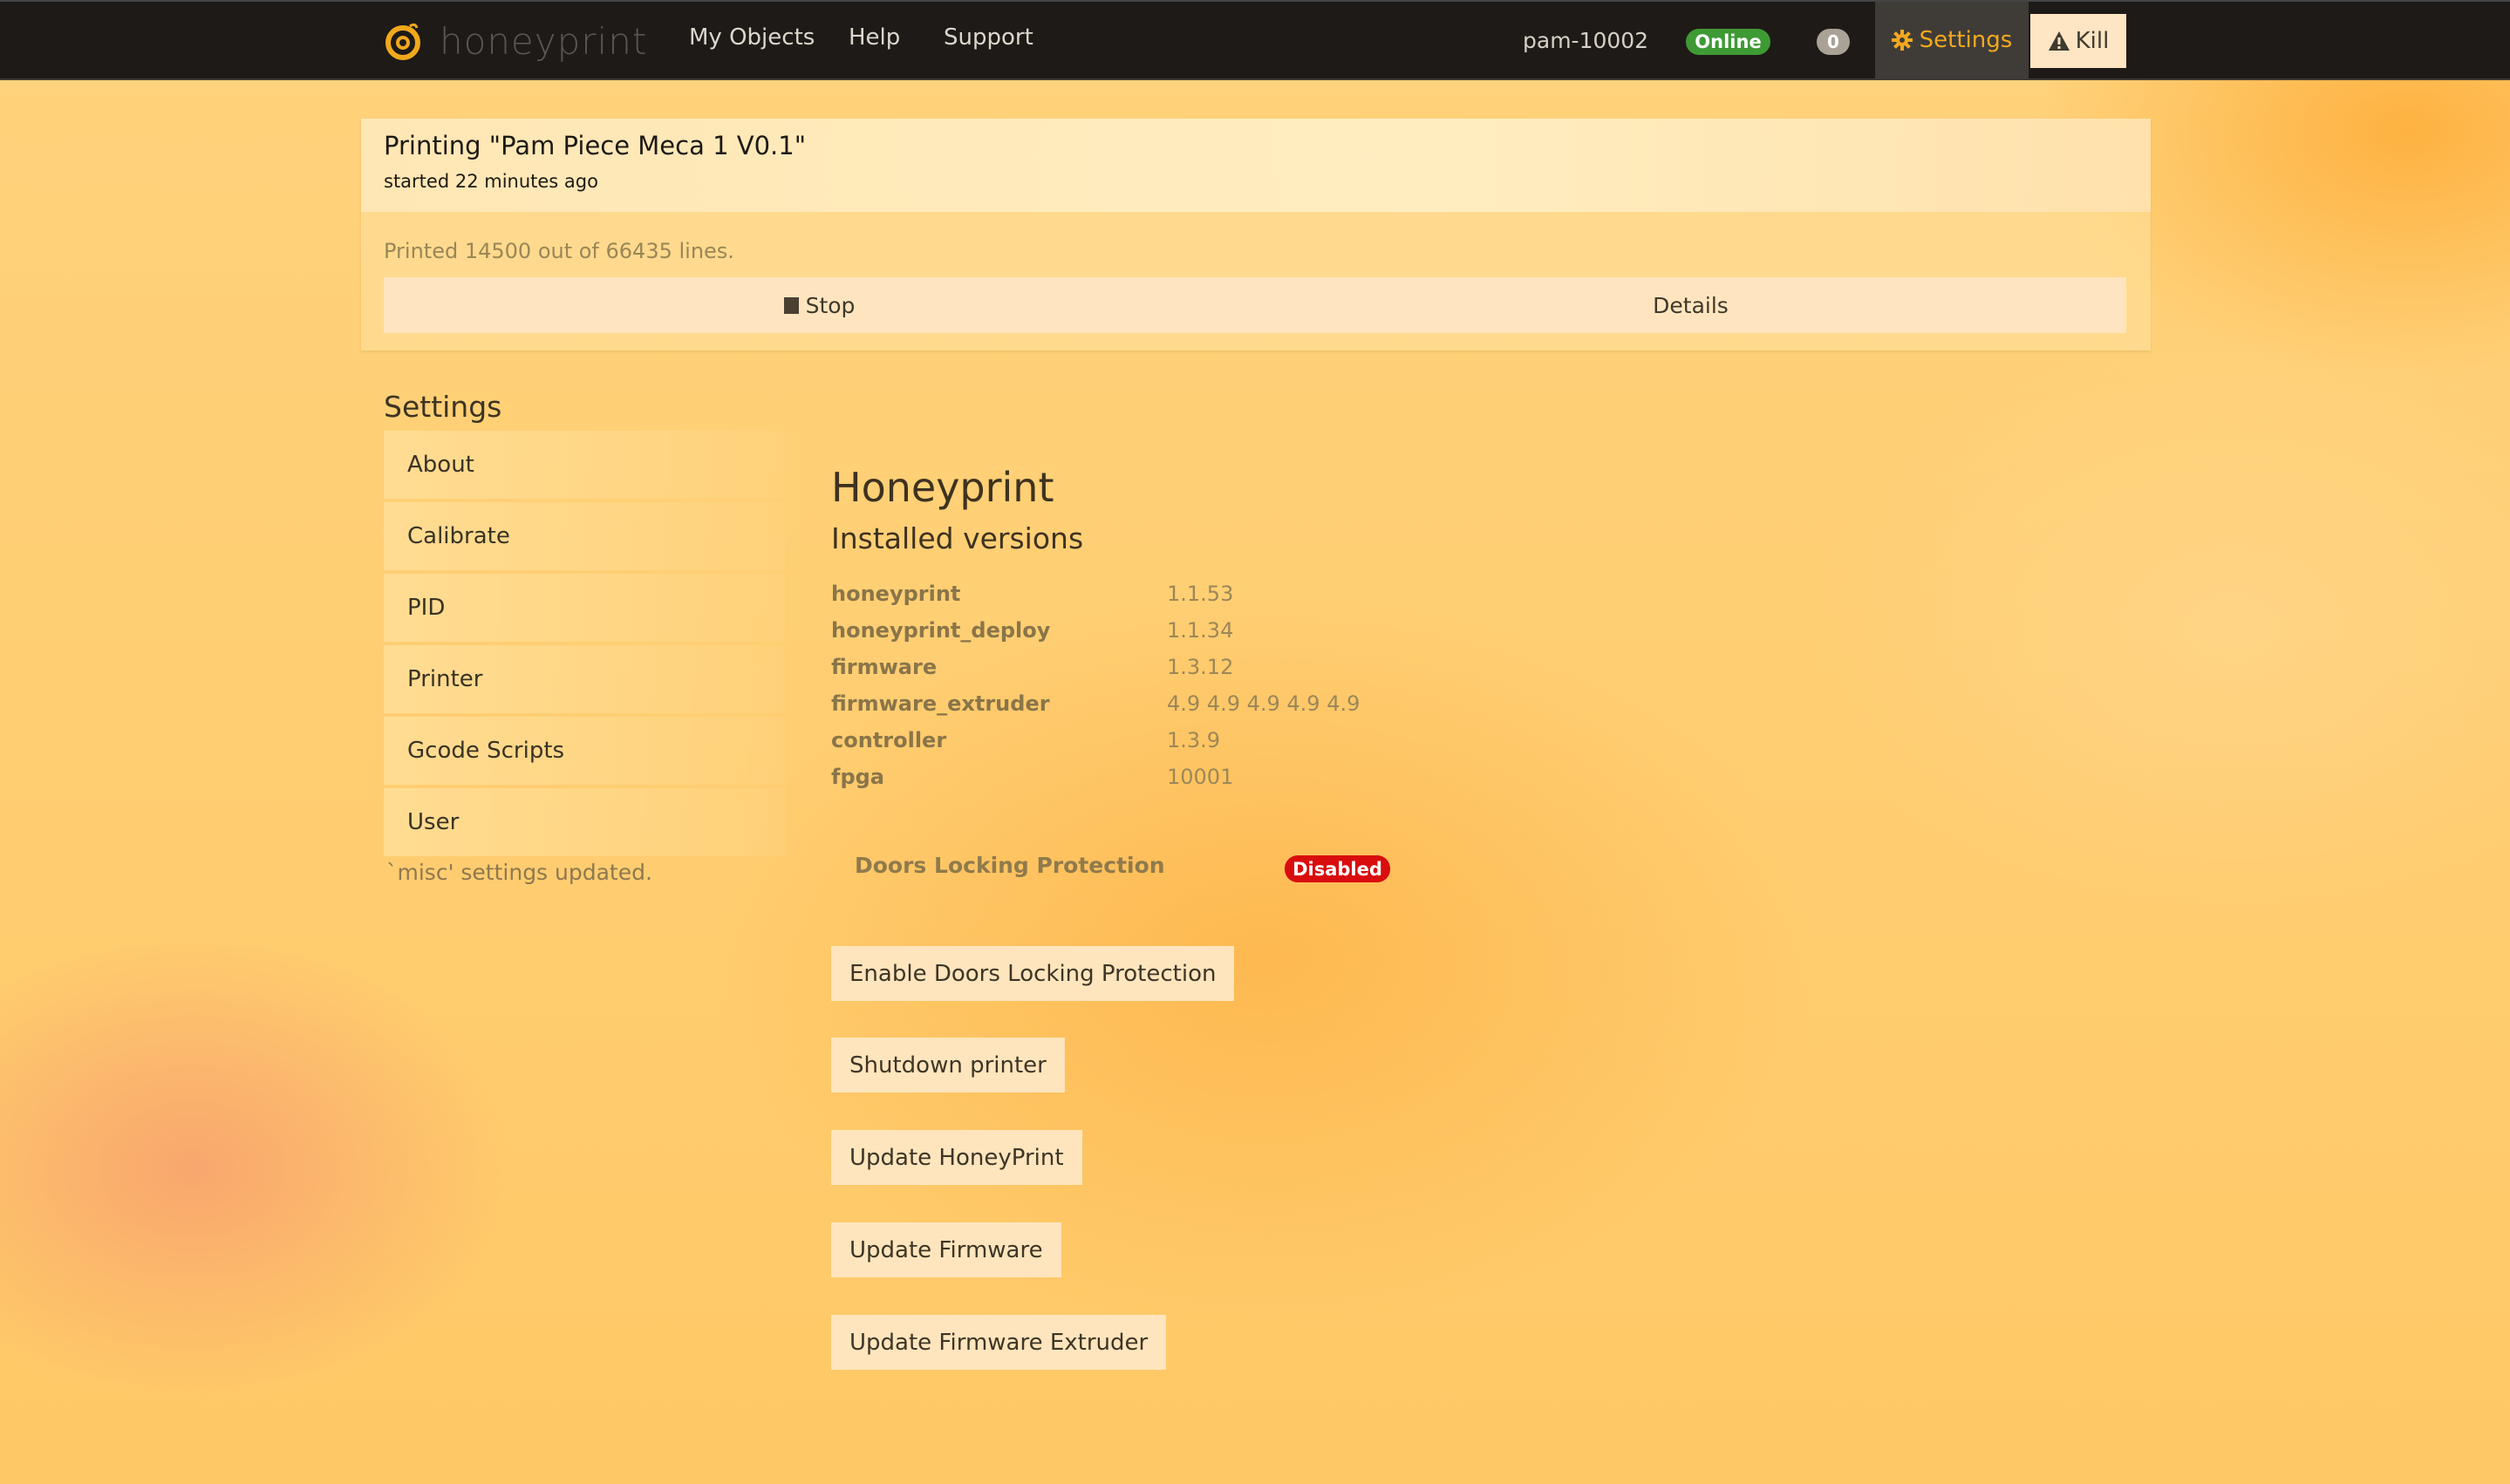 This screenshot has height=1484, width=2510. Describe the element at coordinates (1033, 973) in the screenshot. I see `enable-doors-locking-button: Enable Doors Locking Protection` at that location.